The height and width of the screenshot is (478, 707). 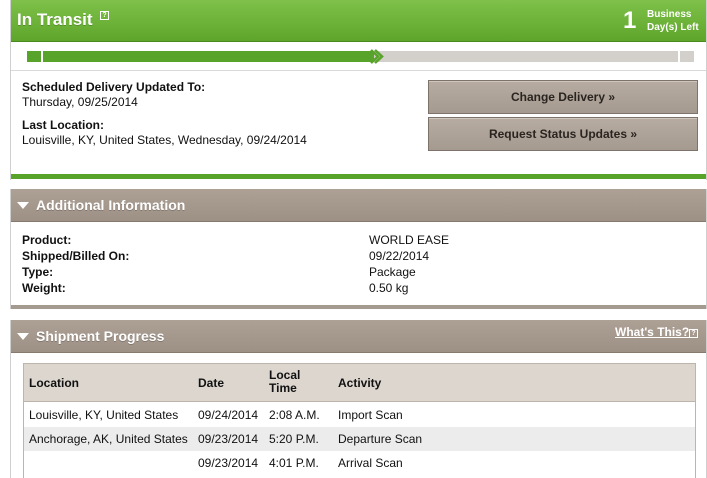 I want to click on column-header-date: Date, so click(x=211, y=383).